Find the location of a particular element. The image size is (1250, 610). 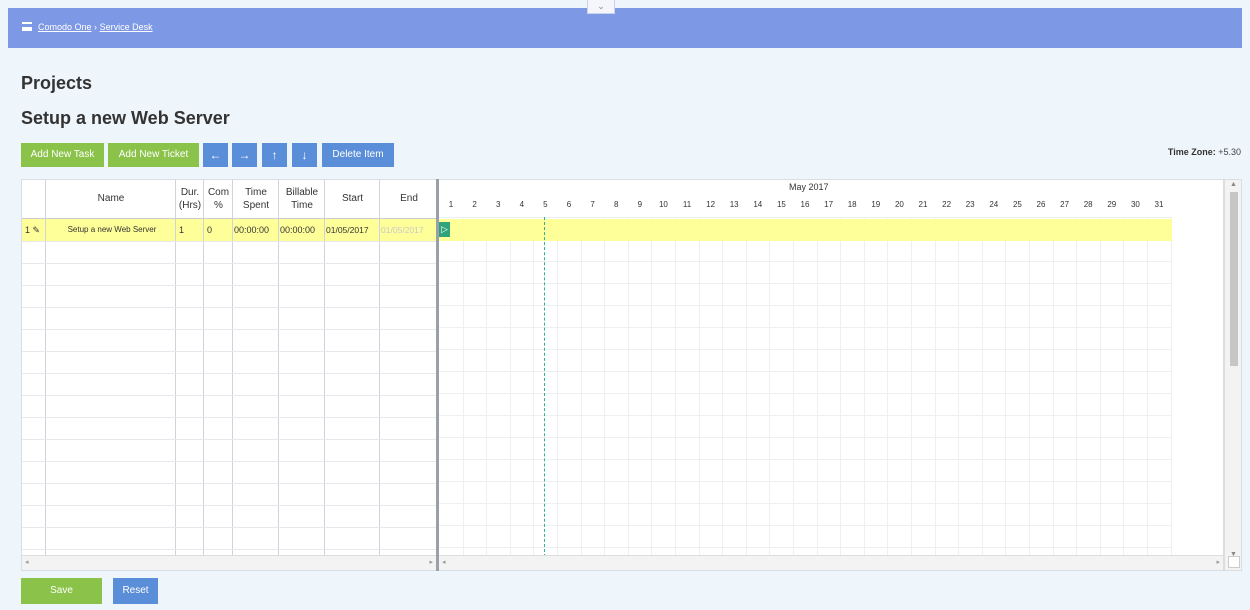

add-new-task-button: Add New Task is located at coordinates (62, 155).